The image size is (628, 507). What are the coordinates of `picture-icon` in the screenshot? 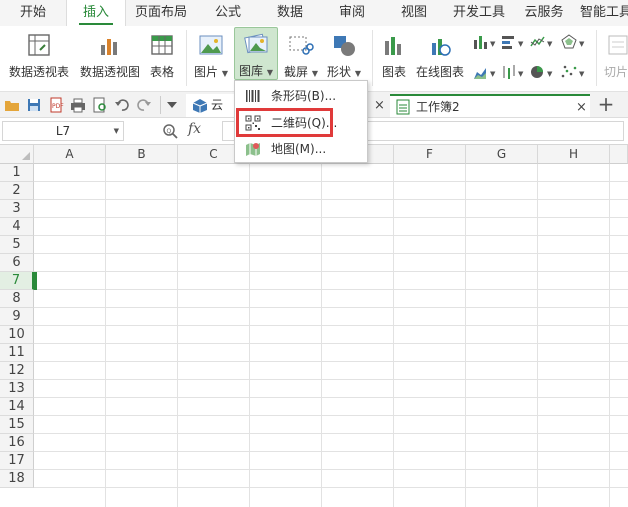 It's located at (211, 45).